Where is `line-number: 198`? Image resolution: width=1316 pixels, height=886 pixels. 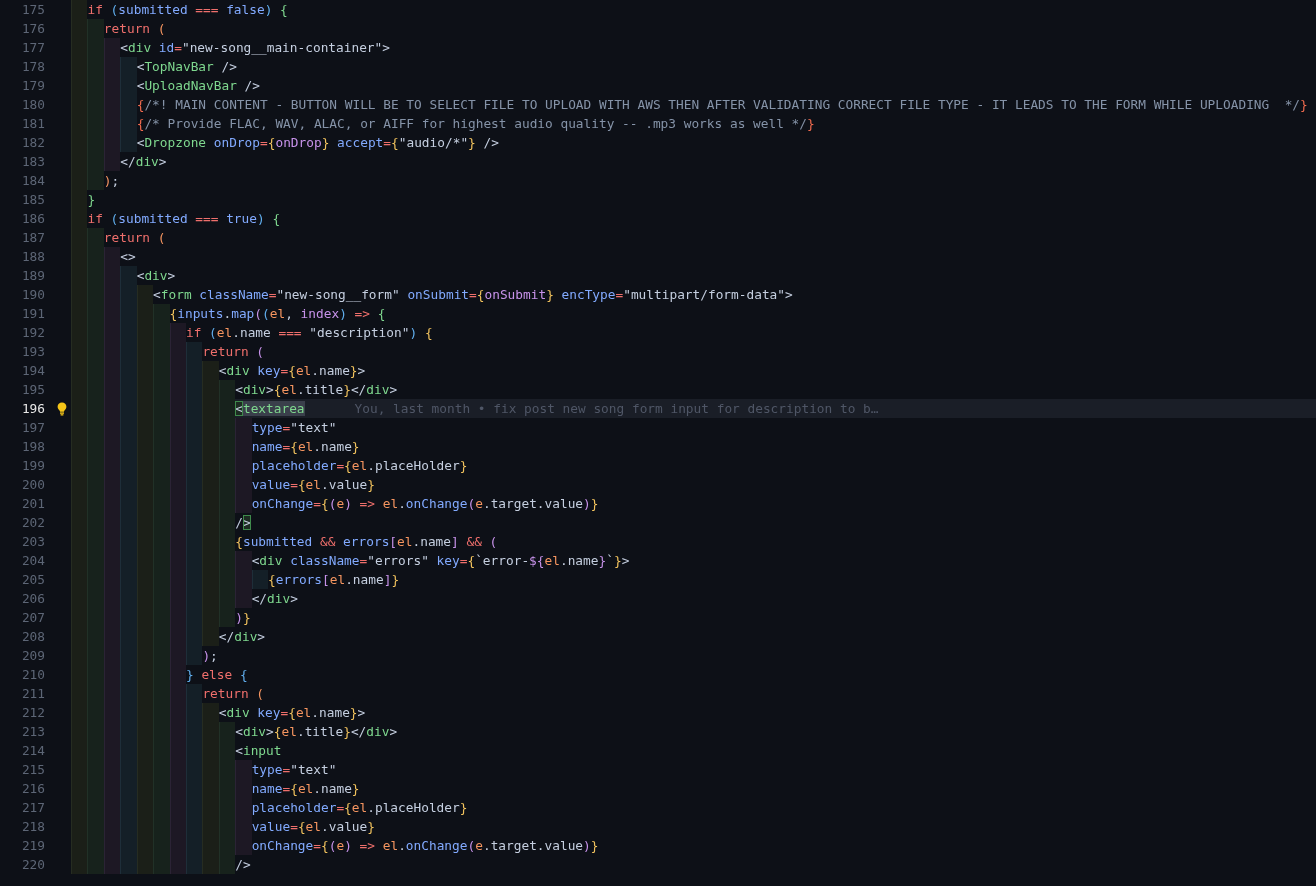
line-number: 198 is located at coordinates (32, 447).